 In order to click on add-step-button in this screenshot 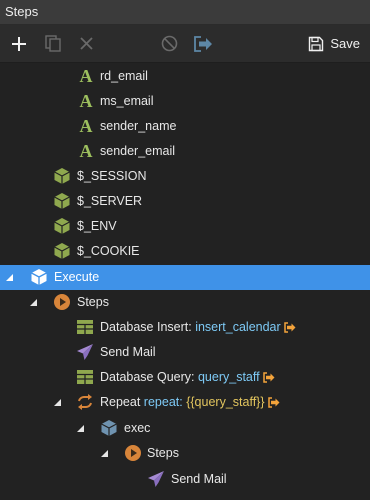, I will do `click(19, 43)`.